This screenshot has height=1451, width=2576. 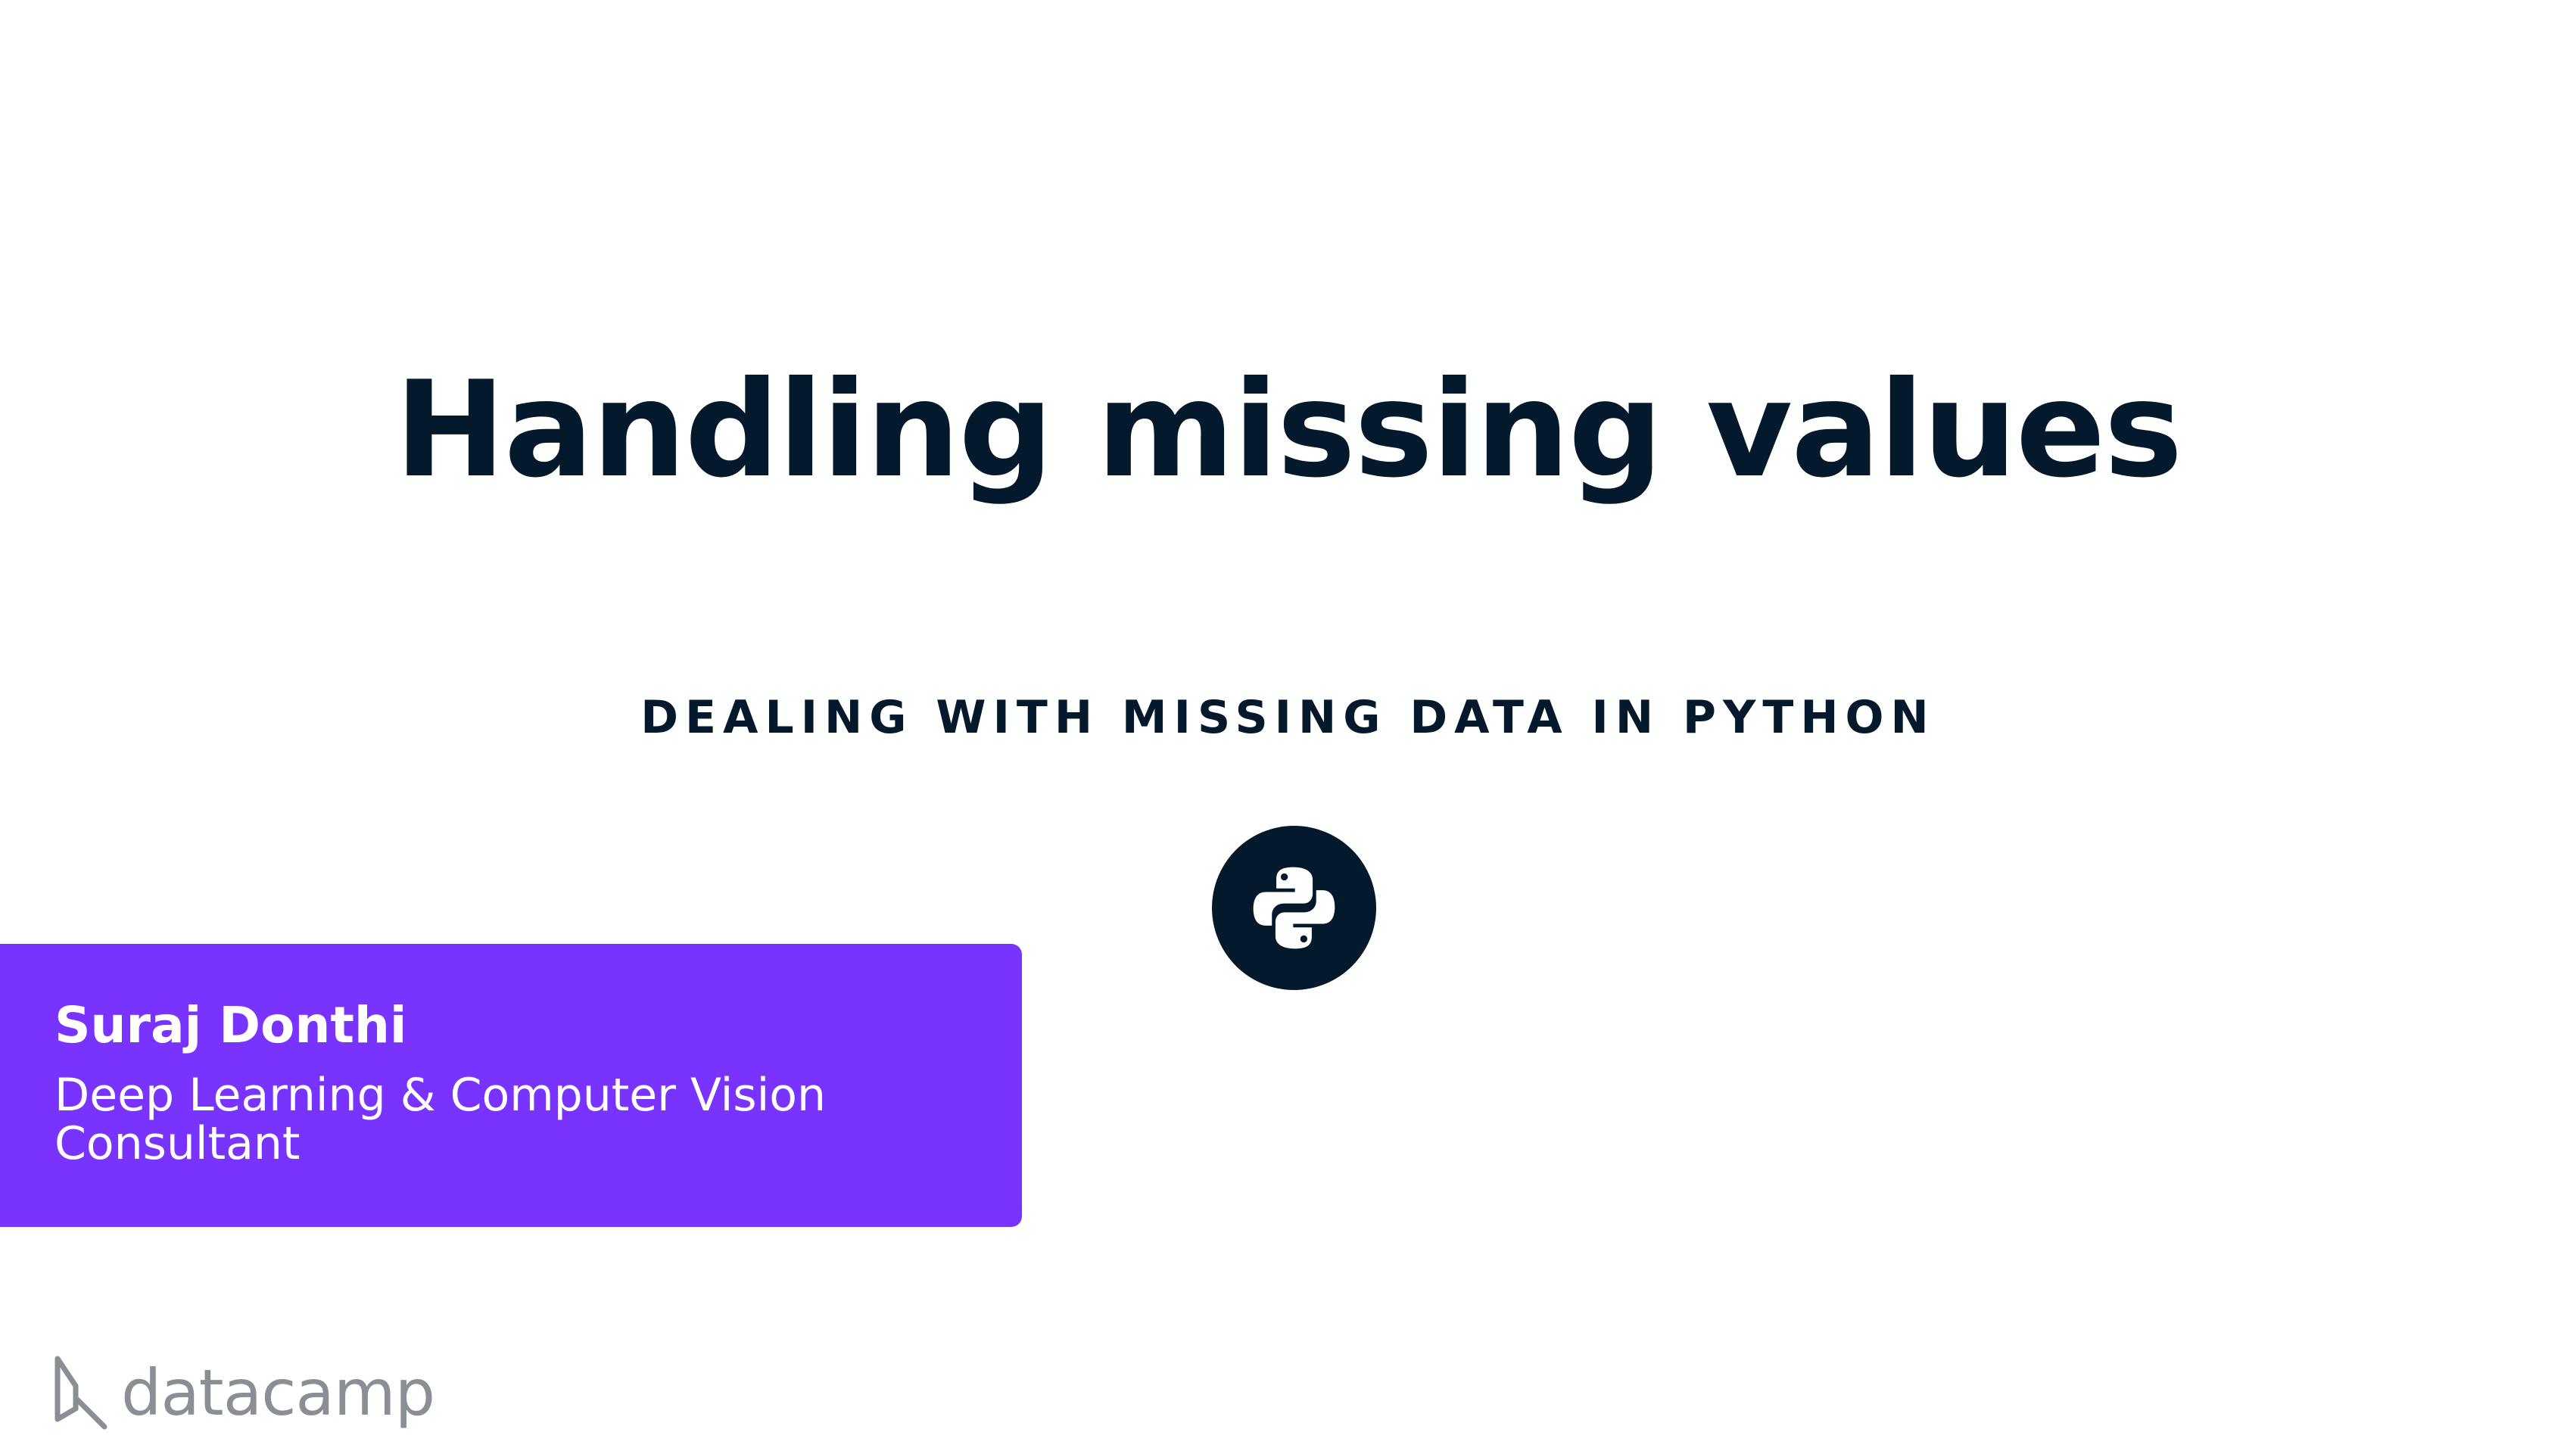 I want to click on python-icon, so click(x=1294, y=908).